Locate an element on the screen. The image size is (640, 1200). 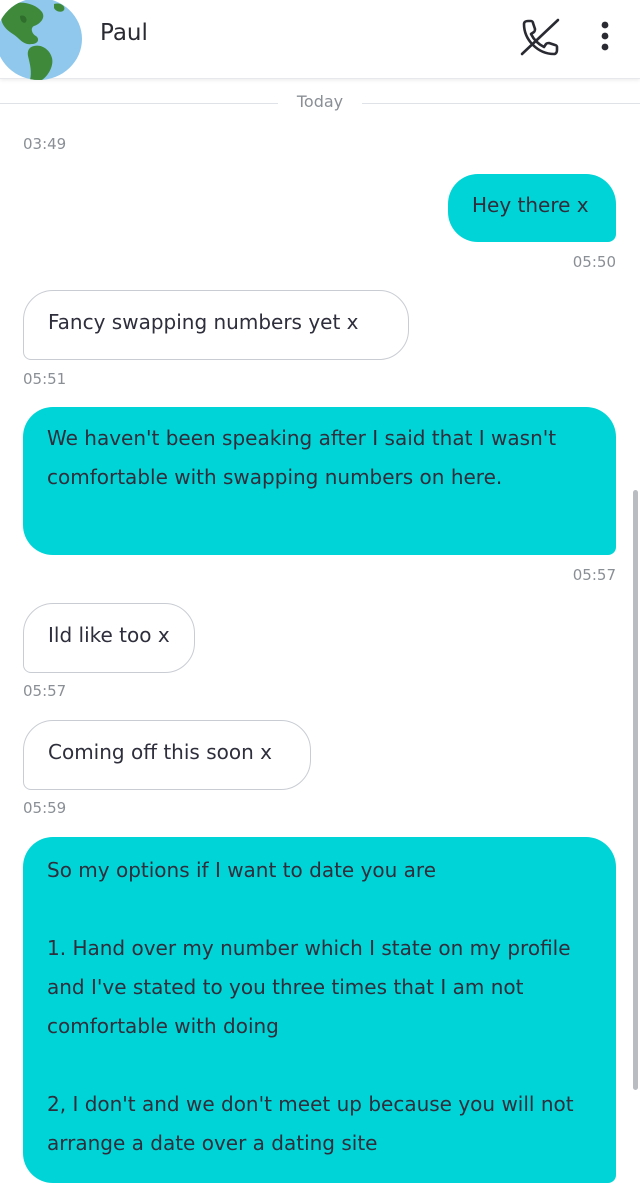
phone-off-icon is located at coordinates (540, 37).